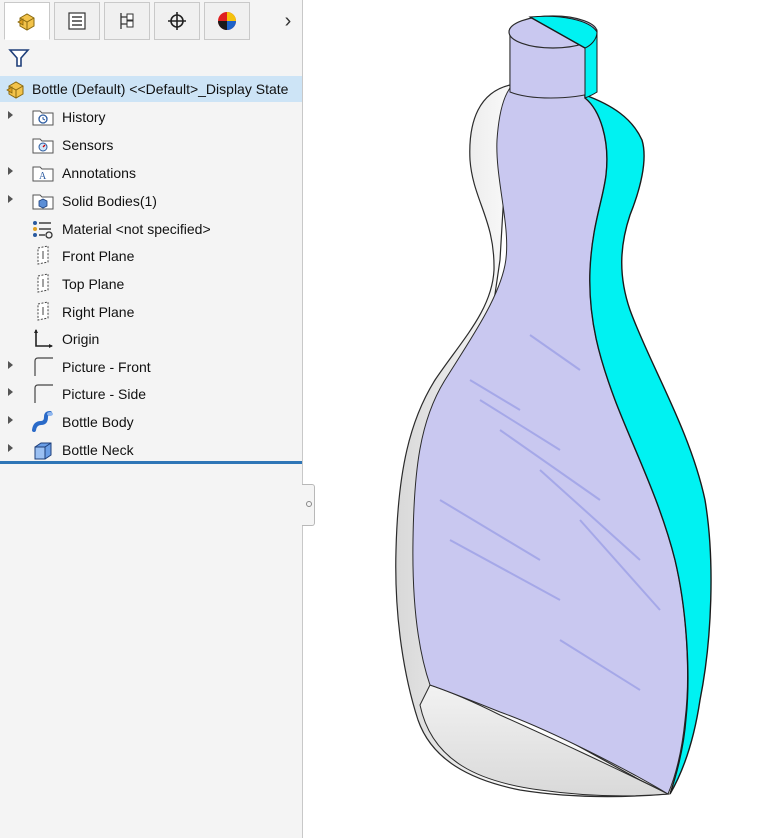 The image size is (768, 838). What do you see at coordinates (98, 312) in the screenshot?
I see `tree-item-label: Right Plane` at bounding box center [98, 312].